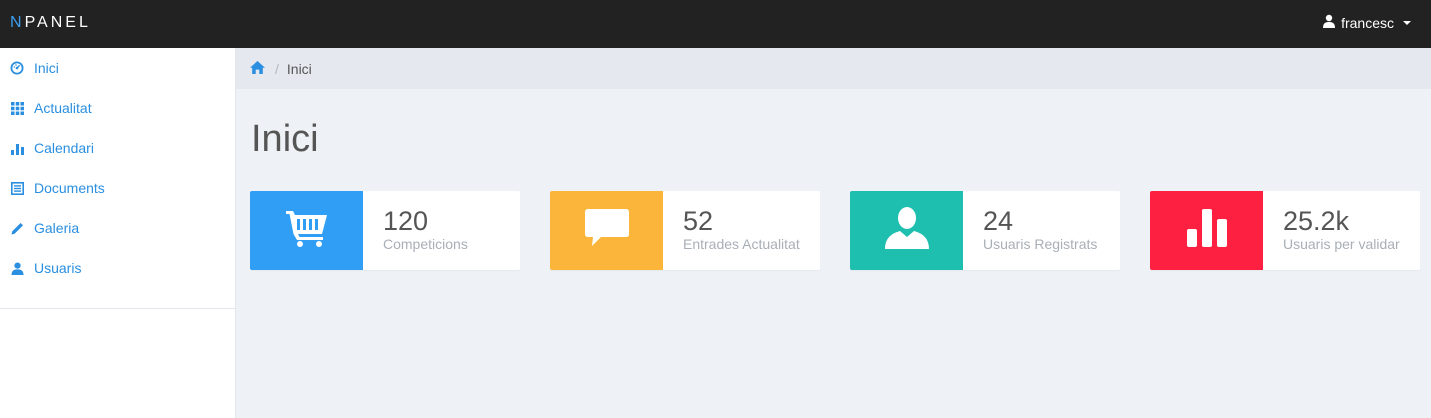 This screenshot has width=1431, height=418. I want to click on brand-logo: NPANEL, so click(50, 23).